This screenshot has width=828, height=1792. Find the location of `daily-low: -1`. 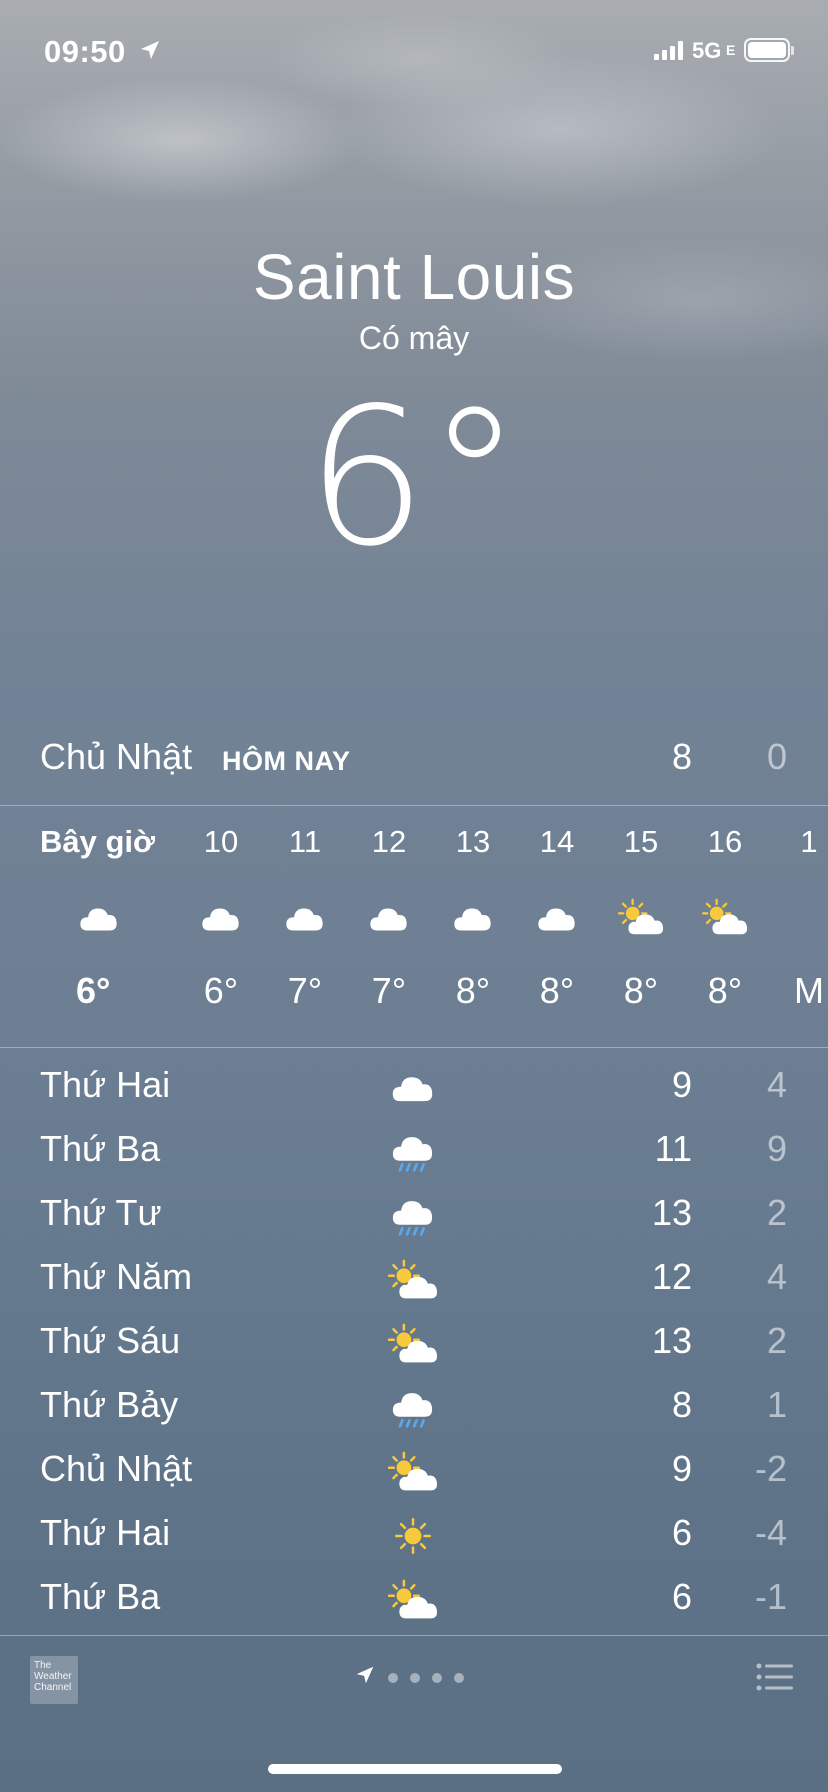

daily-low: -1 is located at coordinates (770, 1596).